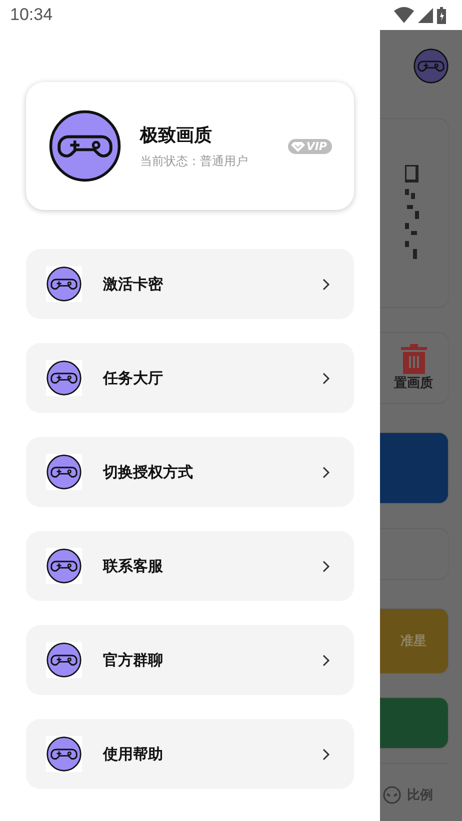  Describe the element at coordinates (404, 15) in the screenshot. I see `wifi-icon` at that location.